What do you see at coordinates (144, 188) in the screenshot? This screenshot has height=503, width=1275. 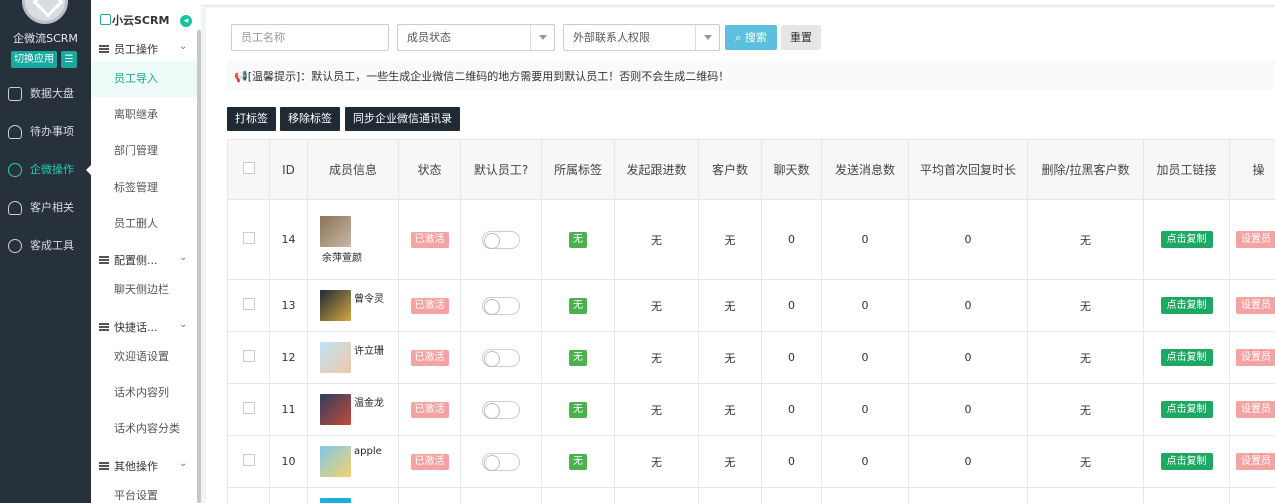 I see `sub-item-tags: 标签管理` at bounding box center [144, 188].